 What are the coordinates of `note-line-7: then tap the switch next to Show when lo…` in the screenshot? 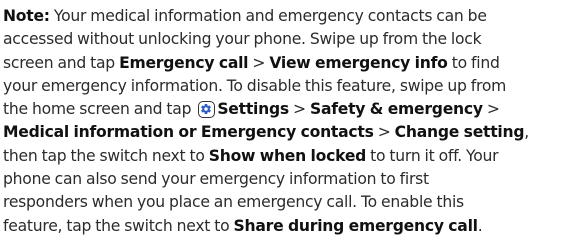 It's located at (284, 156).